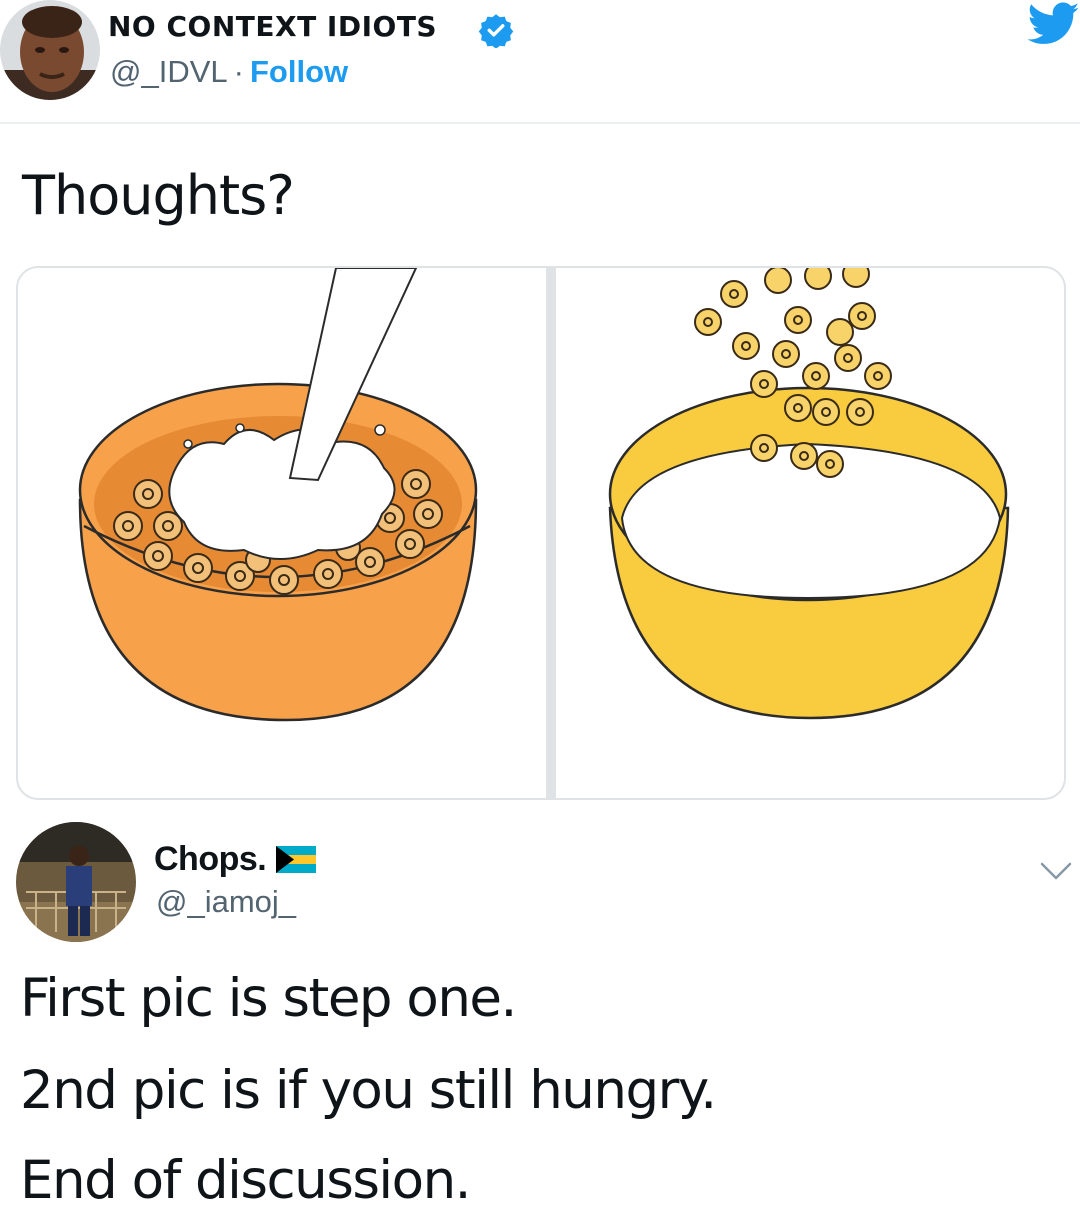 The width and height of the screenshot is (1080, 1230). I want to click on follow-button: Follow, so click(299, 71).